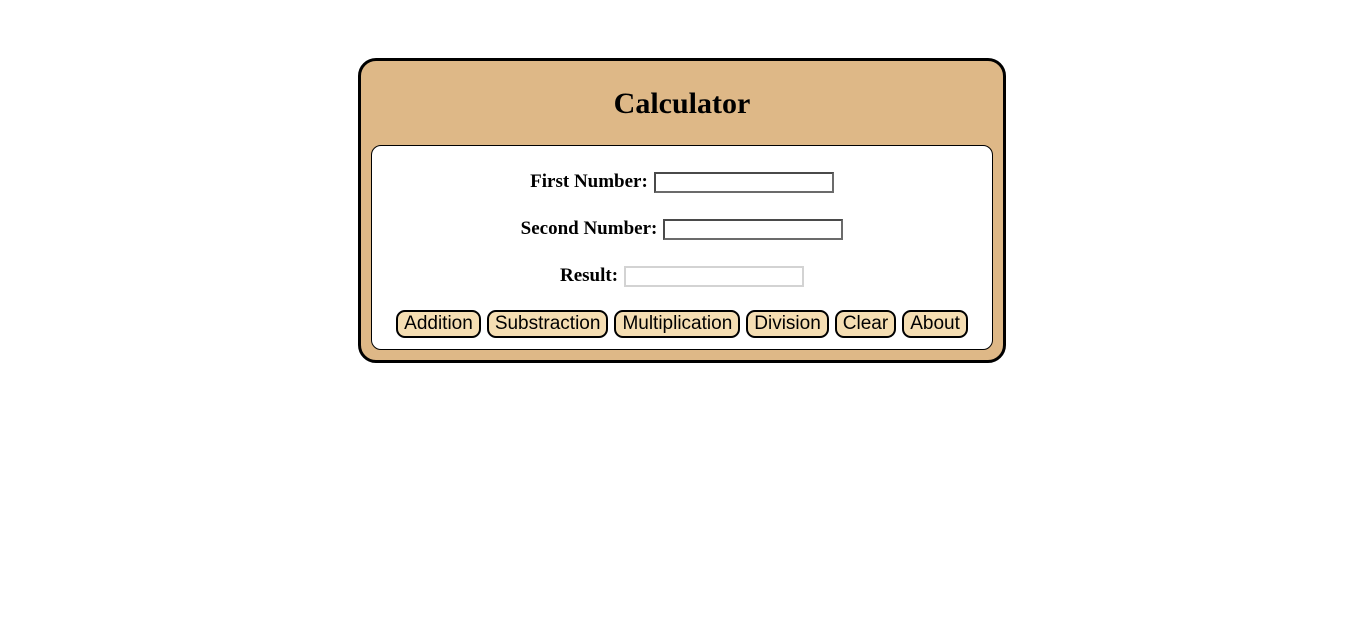  Describe the element at coordinates (753, 229) in the screenshot. I see `second-number-input` at that location.